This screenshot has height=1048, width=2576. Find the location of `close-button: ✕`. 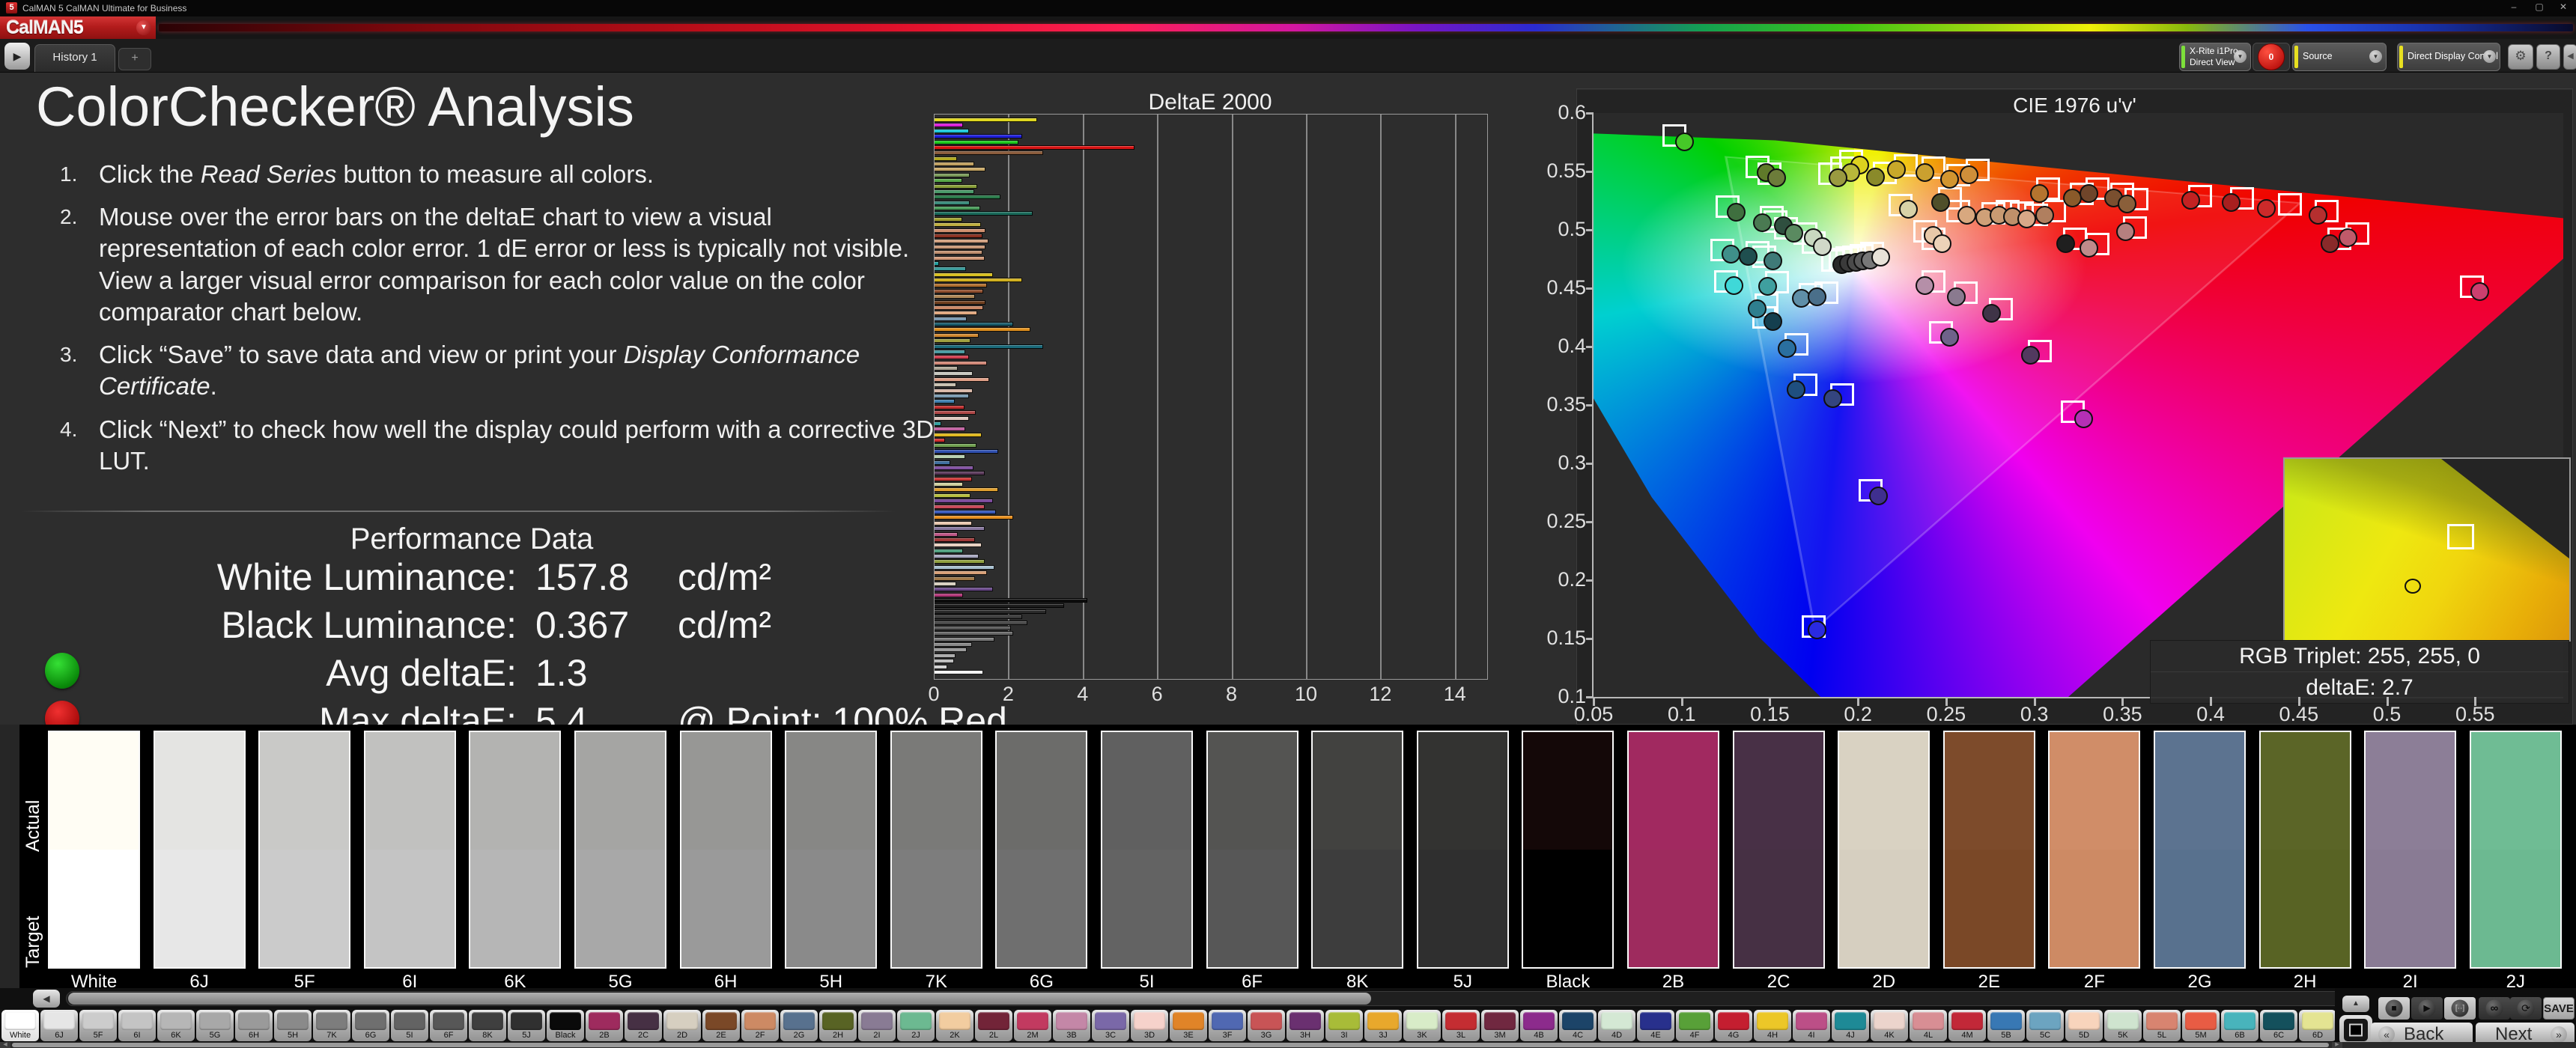

close-button: ✕ is located at coordinates (2563, 6).